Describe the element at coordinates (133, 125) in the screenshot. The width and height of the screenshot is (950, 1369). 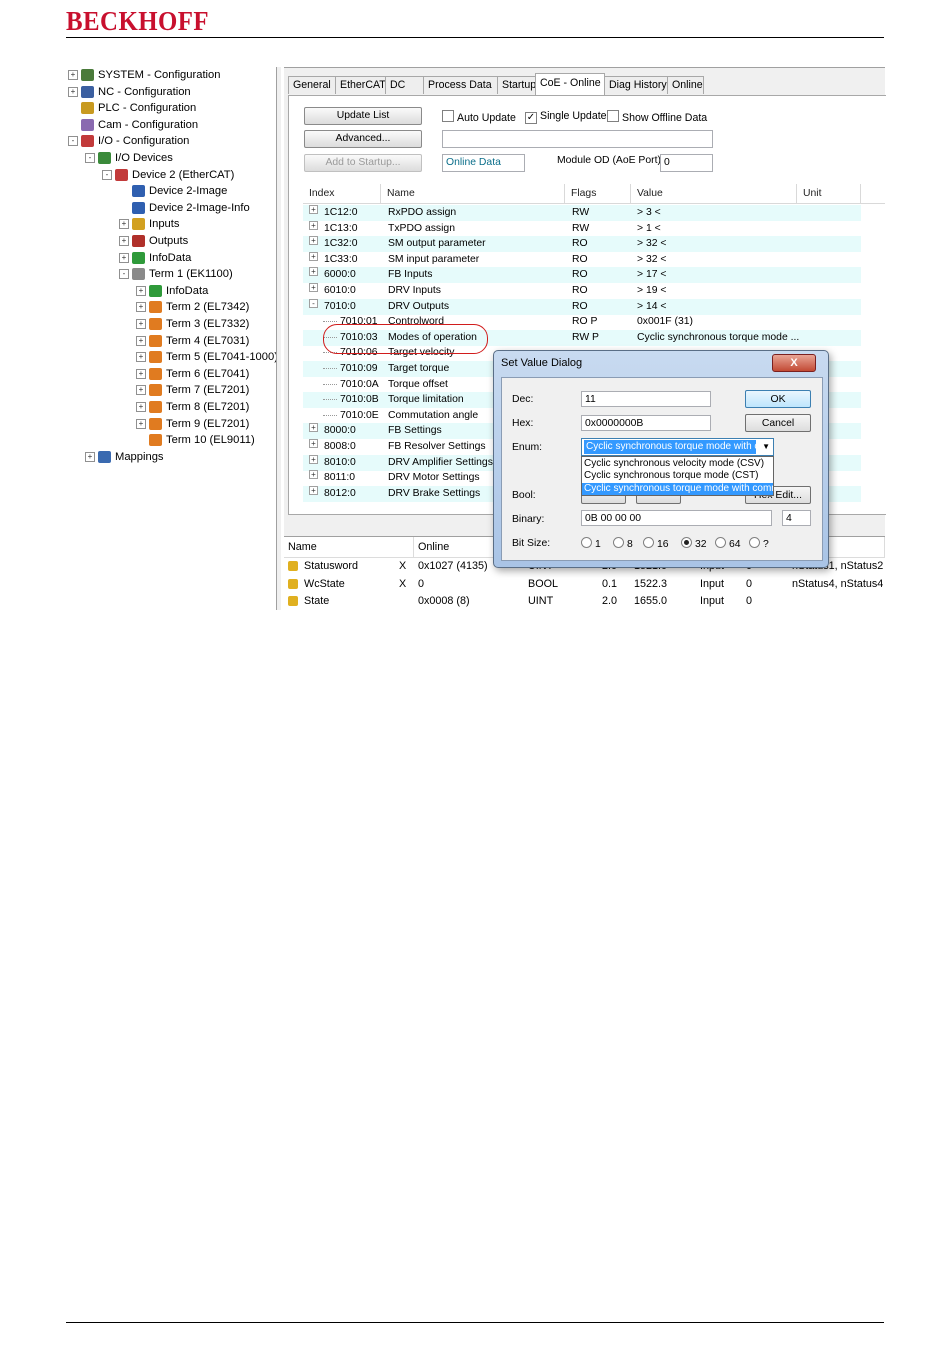
I see `tree-item: Cam - Configuration` at that location.